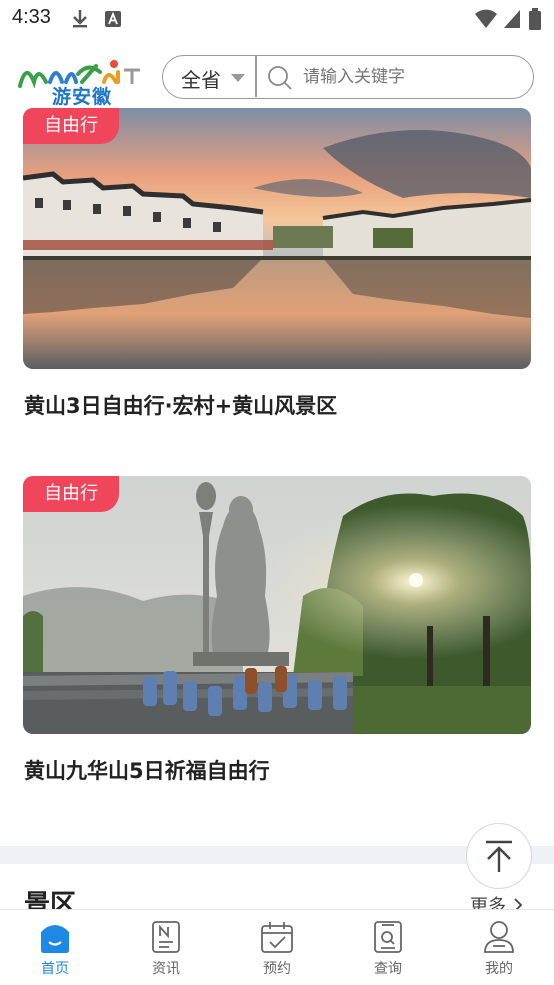 Image resolution: width=554 pixels, height=985 pixels. What do you see at coordinates (499, 969) in the screenshot?
I see `tab-label: 我的` at bounding box center [499, 969].